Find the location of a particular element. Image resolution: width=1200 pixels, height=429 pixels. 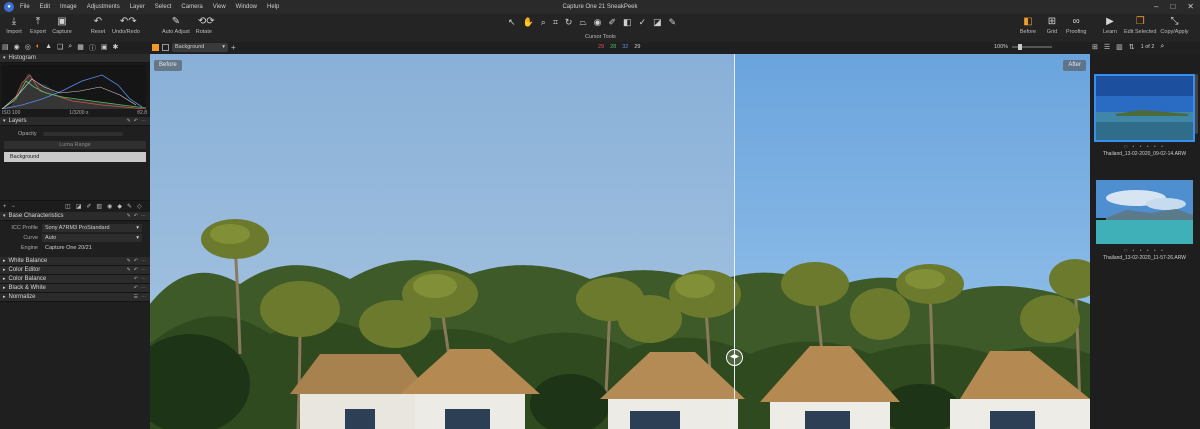

list-icon: ☰ is located at coordinates (136, 297).